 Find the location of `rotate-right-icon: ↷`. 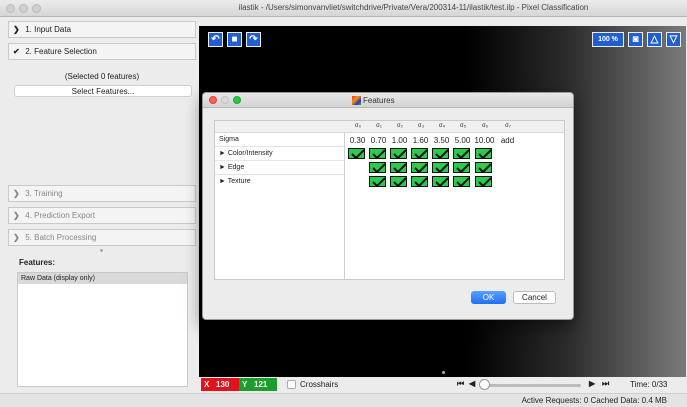

rotate-right-icon: ↷ is located at coordinates (253, 39).